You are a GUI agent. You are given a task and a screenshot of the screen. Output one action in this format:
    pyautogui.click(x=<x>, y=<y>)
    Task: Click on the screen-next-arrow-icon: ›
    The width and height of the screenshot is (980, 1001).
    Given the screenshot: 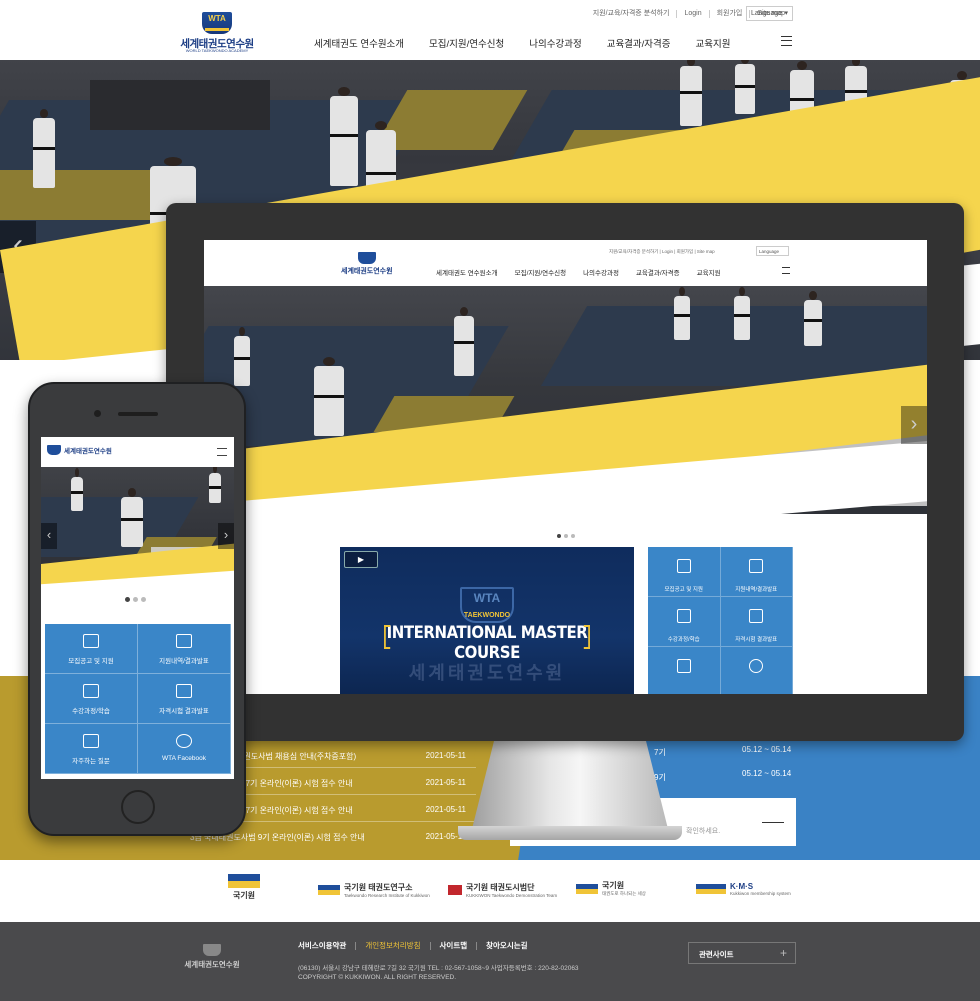 What is the action you would take?
    pyautogui.click(x=914, y=425)
    